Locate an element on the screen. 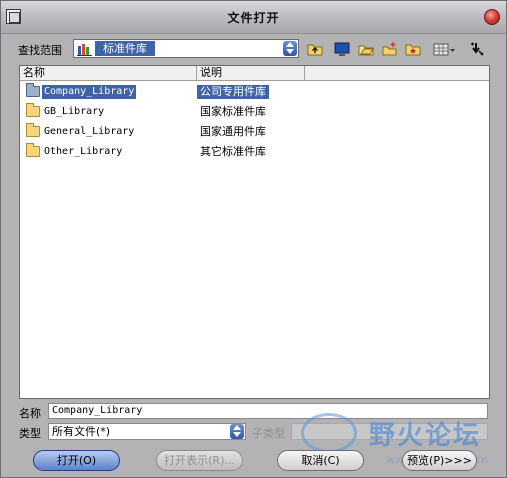 The width and height of the screenshot is (507, 478). subtype-combo is located at coordinates (389, 431).